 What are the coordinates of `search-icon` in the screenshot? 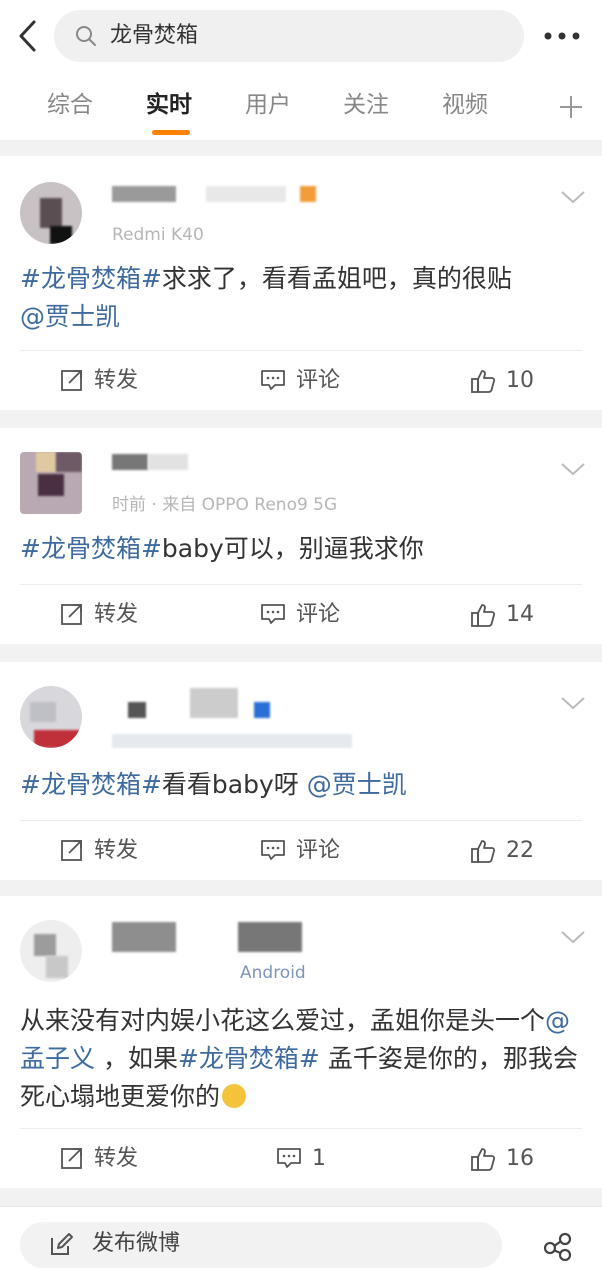 It's located at (86, 36).